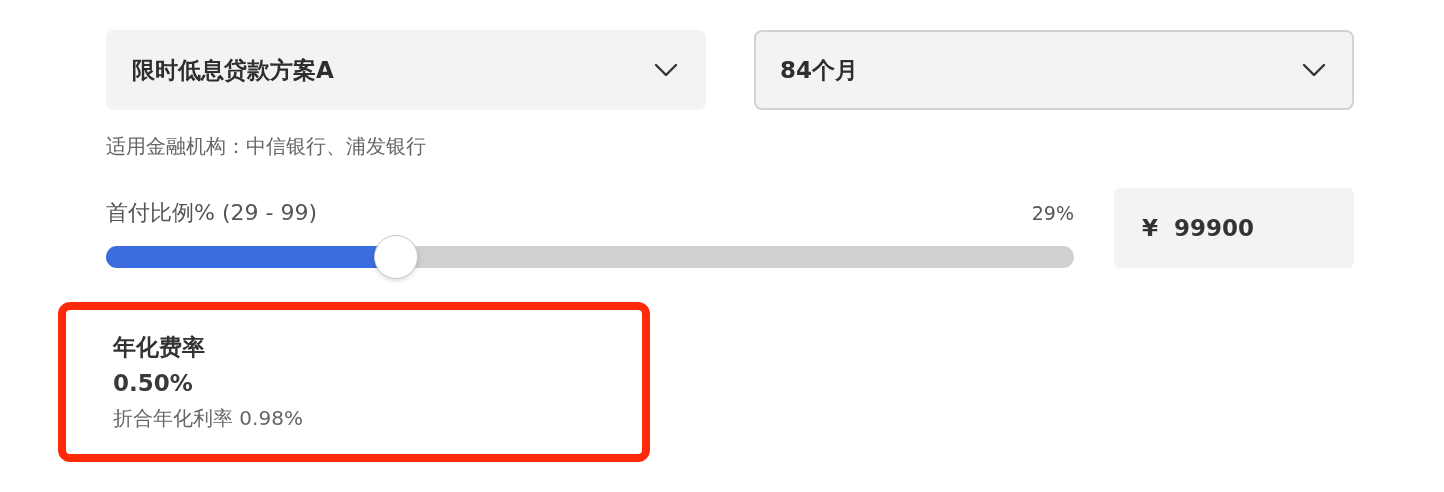  I want to click on slider, so click(590, 257).